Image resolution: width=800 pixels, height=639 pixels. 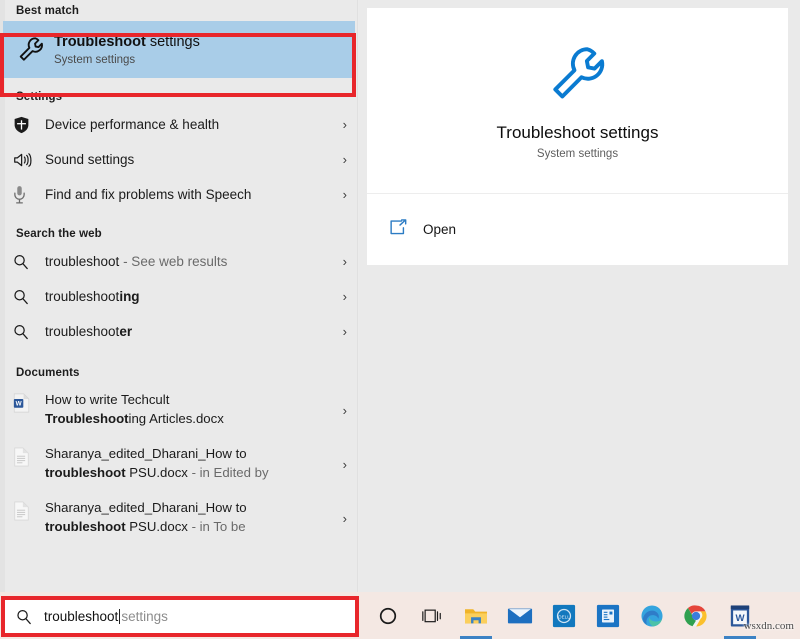 What do you see at coordinates (95, 60) in the screenshot?
I see `best-match-subtitle: System settings` at bounding box center [95, 60].